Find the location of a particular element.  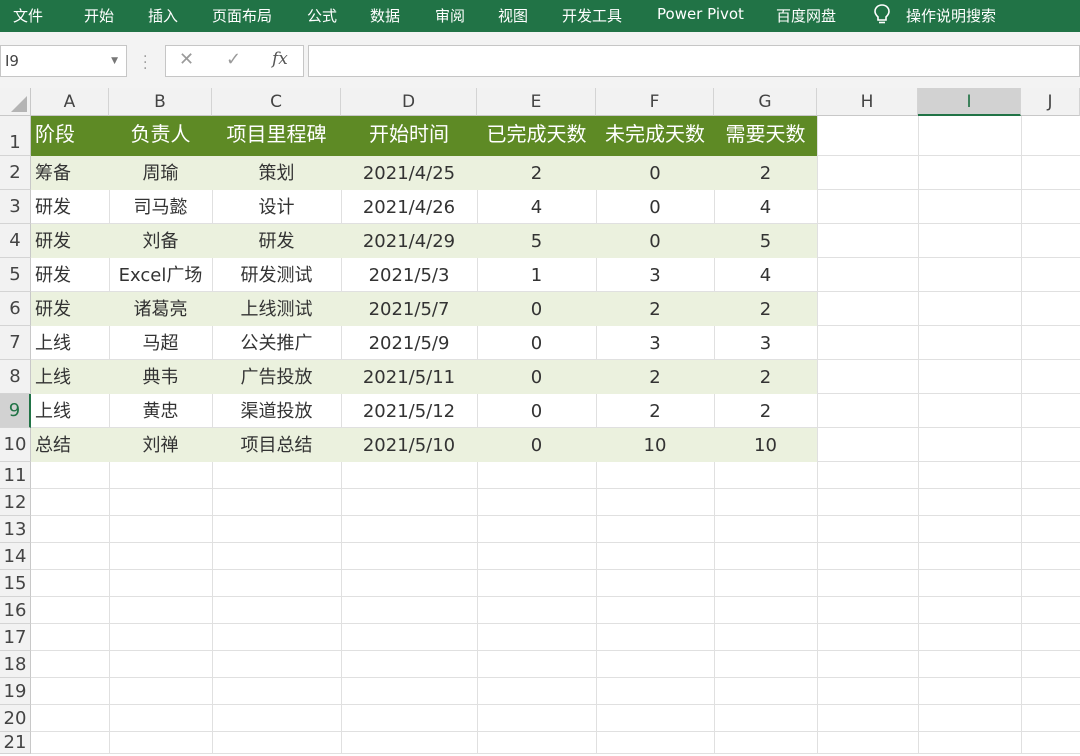

table-cell: 2021/5/3 is located at coordinates (409, 275).